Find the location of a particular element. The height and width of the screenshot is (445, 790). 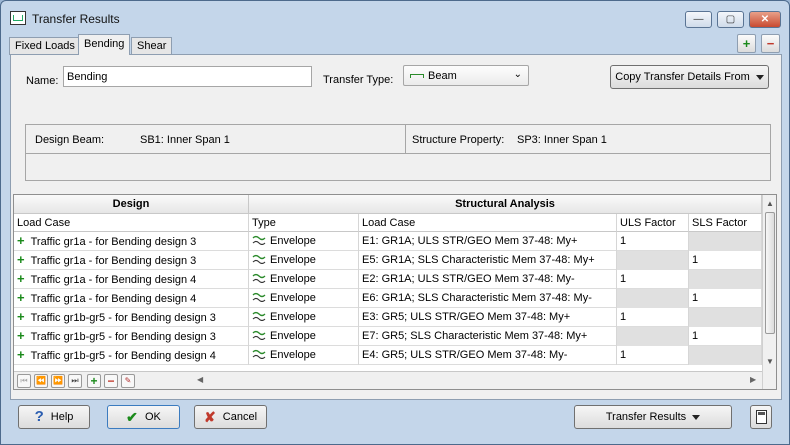

sls-factor-text: 1 is located at coordinates (695, 260).